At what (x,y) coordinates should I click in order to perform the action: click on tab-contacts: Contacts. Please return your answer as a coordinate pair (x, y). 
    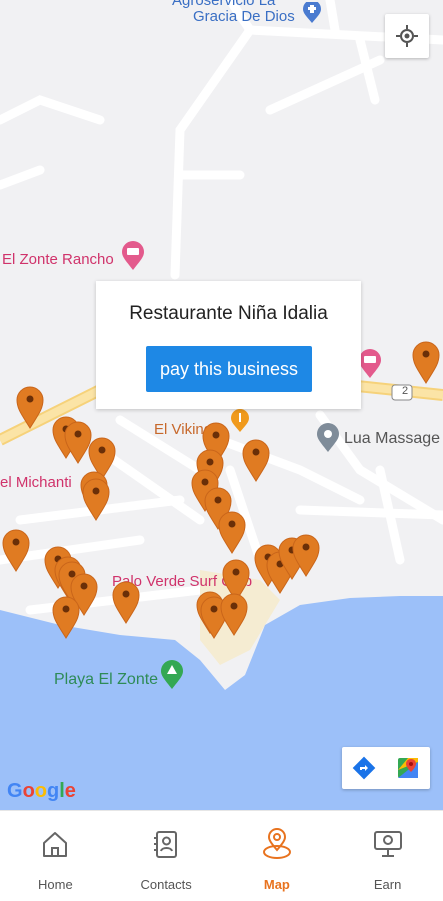
    Looking at the image, I should click on (166, 856).